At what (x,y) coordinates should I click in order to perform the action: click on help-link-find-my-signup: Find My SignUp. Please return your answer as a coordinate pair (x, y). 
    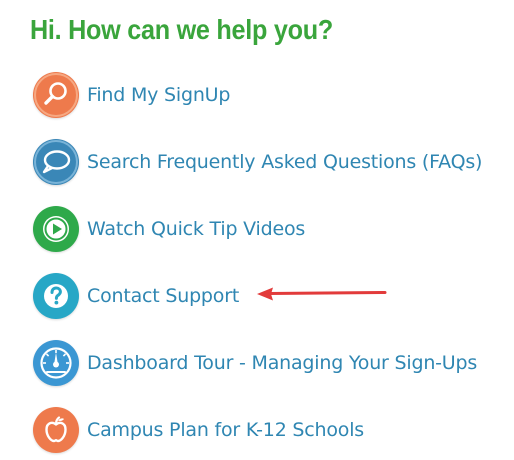
    Looking at the image, I should click on (268, 95).